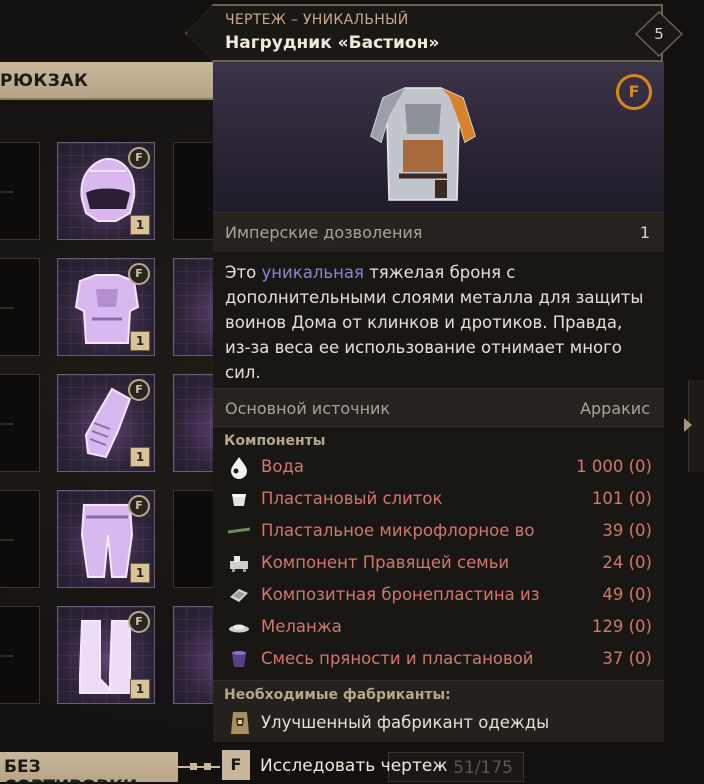 Image resolution: width=704 pixels, height=784 pixels. What do you see at coordinates (694, 426) in the screenshot?
I see `scroll-arrow-icon` at bounding box center [694, 426].